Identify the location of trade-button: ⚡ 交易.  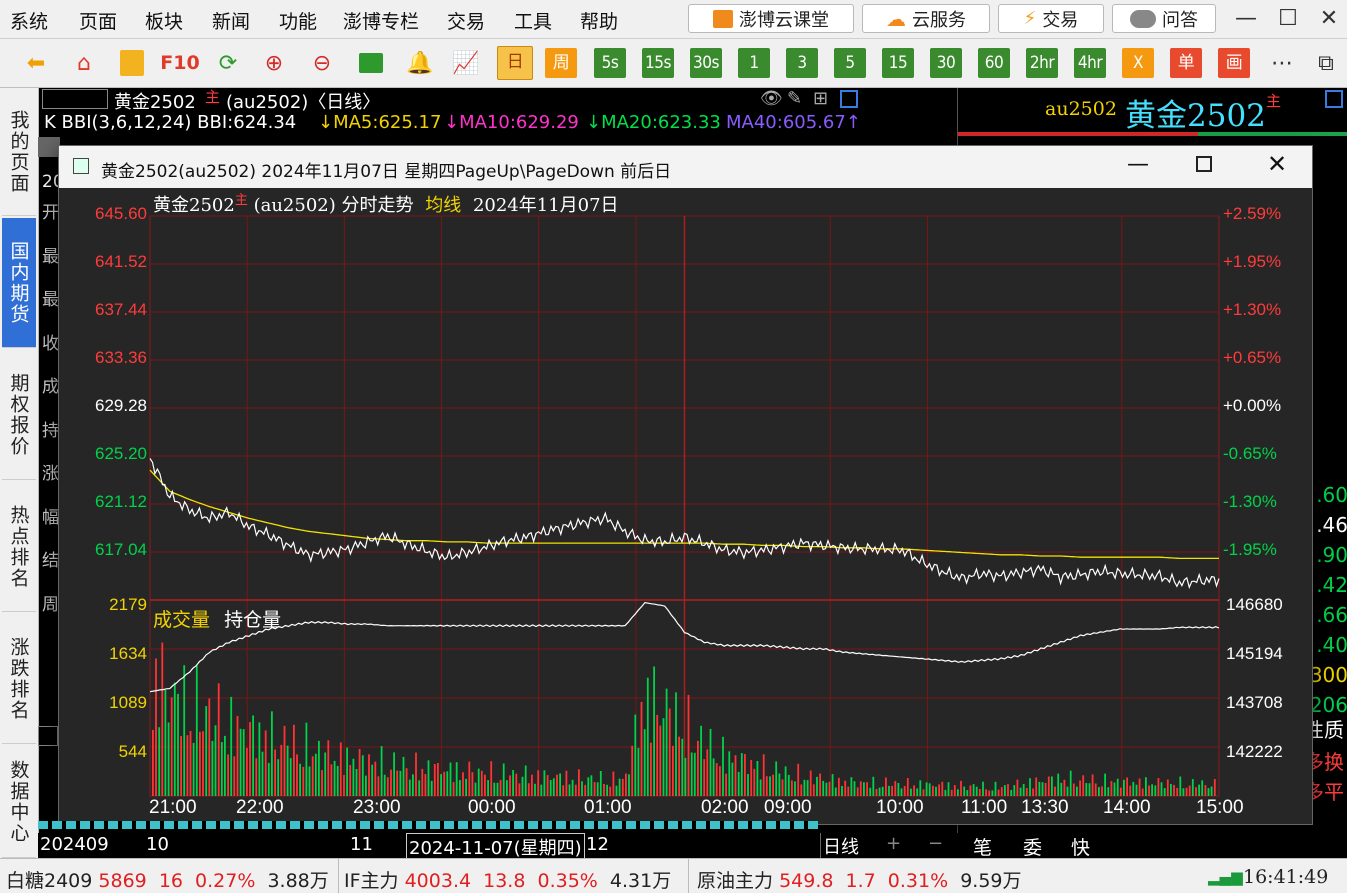
(1051, 18).